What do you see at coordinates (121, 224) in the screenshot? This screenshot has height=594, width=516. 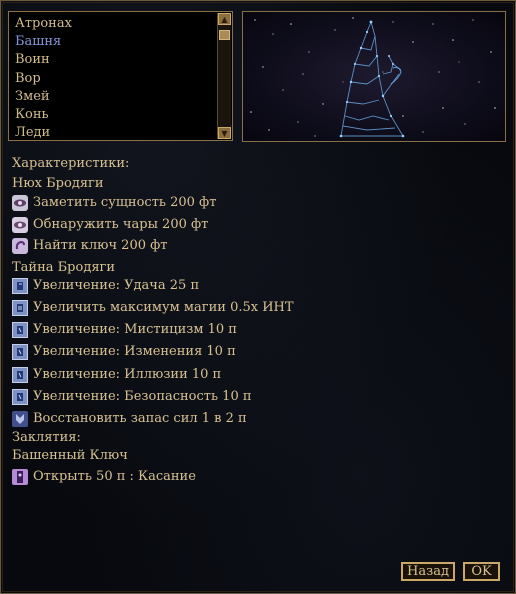 I see `power-effect-label: Обнаружить чары 200 фт` at bounding box center [121, 224].